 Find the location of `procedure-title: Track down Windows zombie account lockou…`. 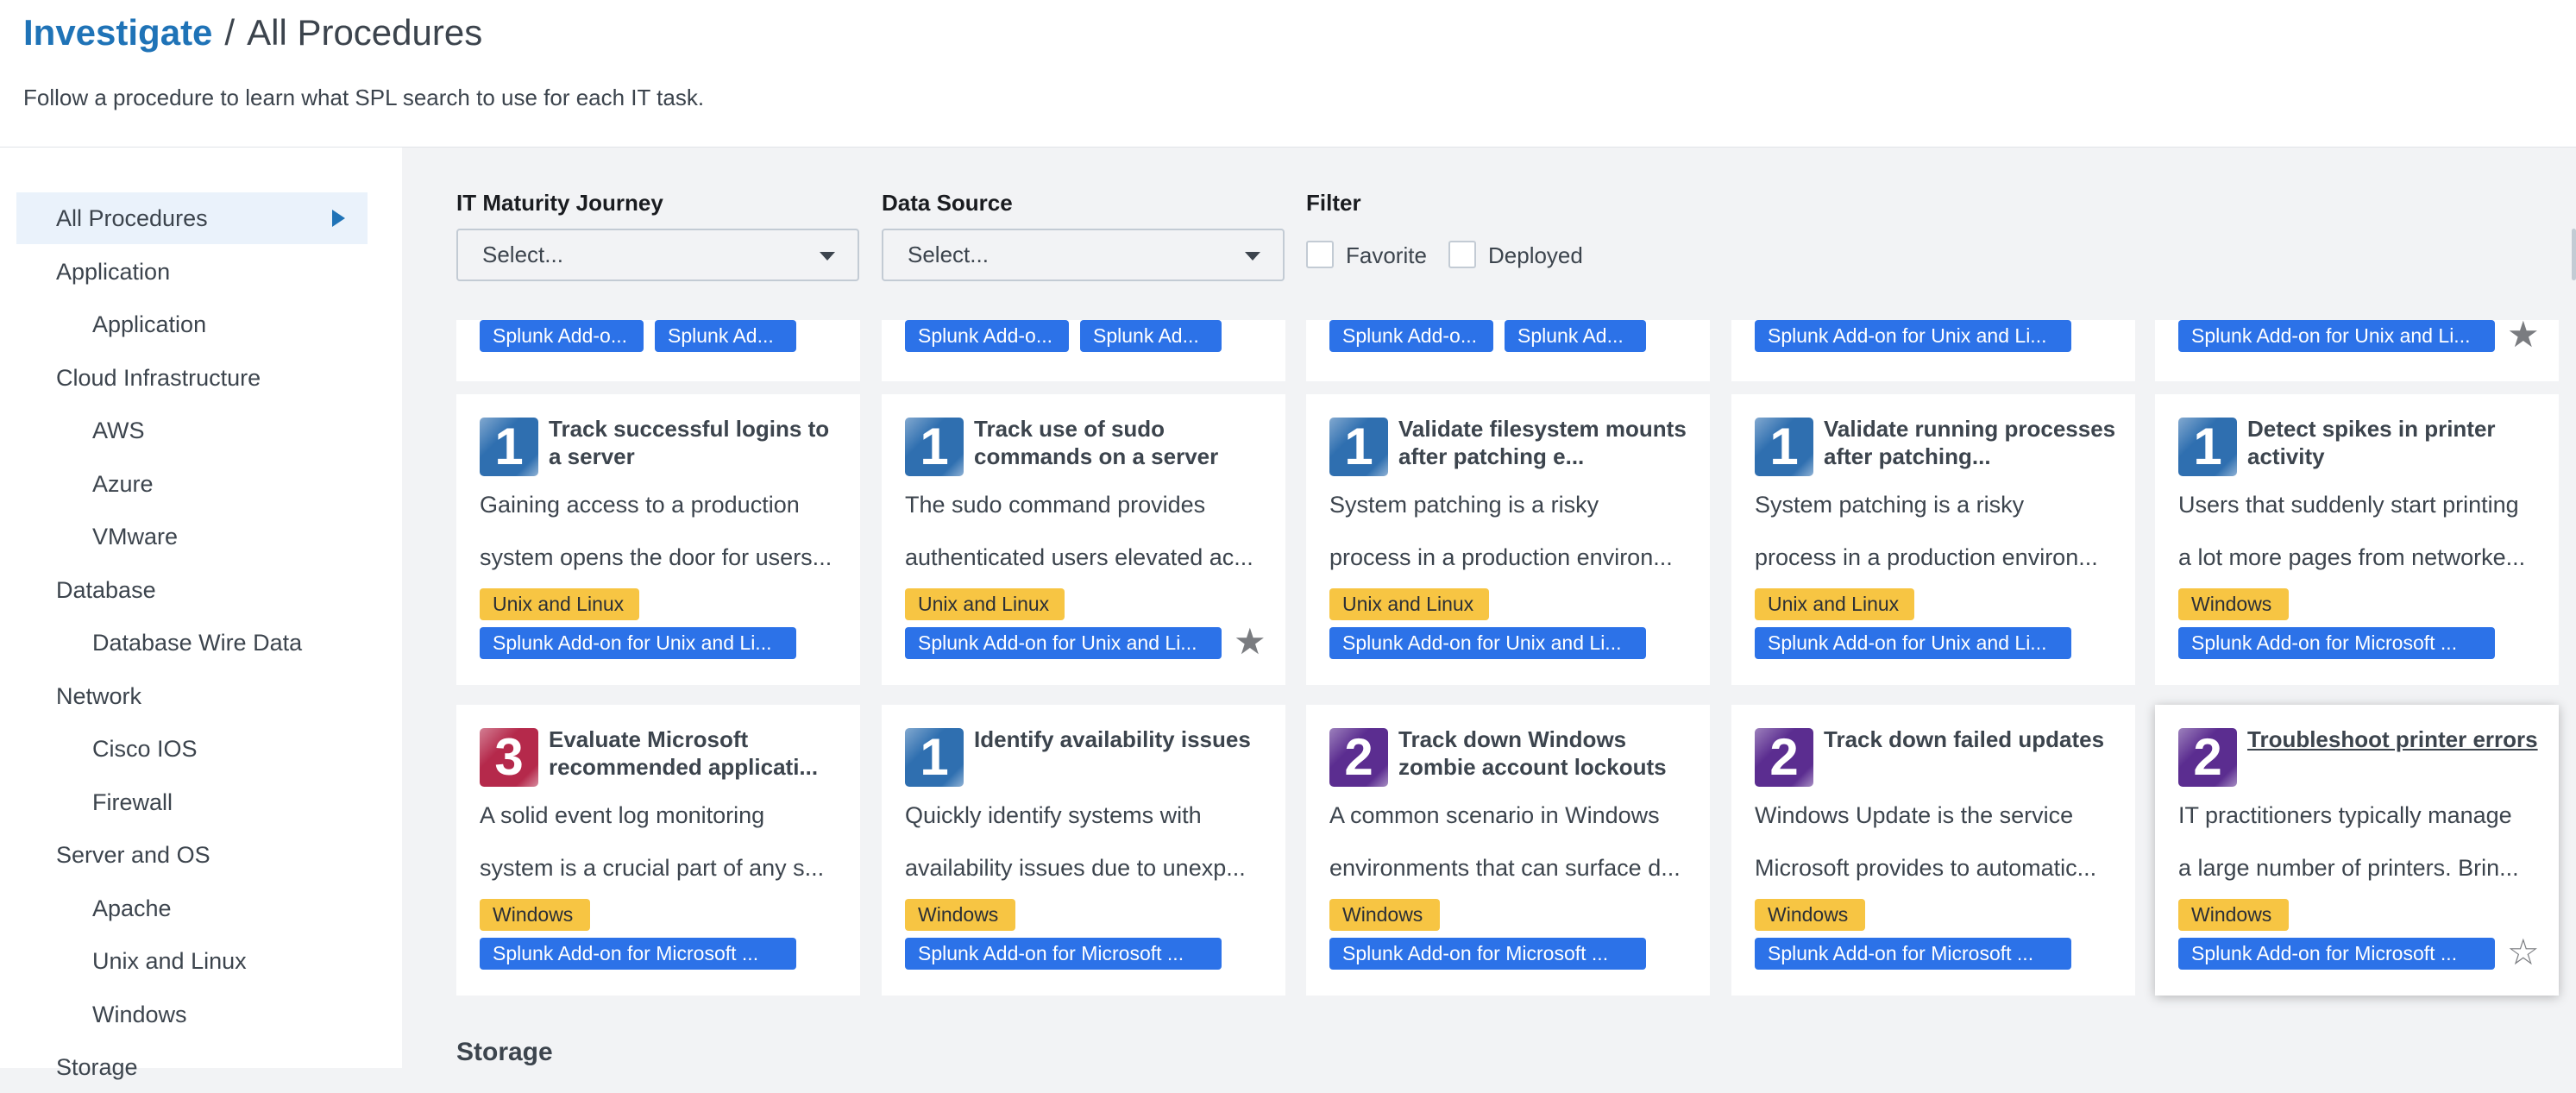

procedure-title: Track down Windows zombie account lockou… is located at coordinates (1545, 753).